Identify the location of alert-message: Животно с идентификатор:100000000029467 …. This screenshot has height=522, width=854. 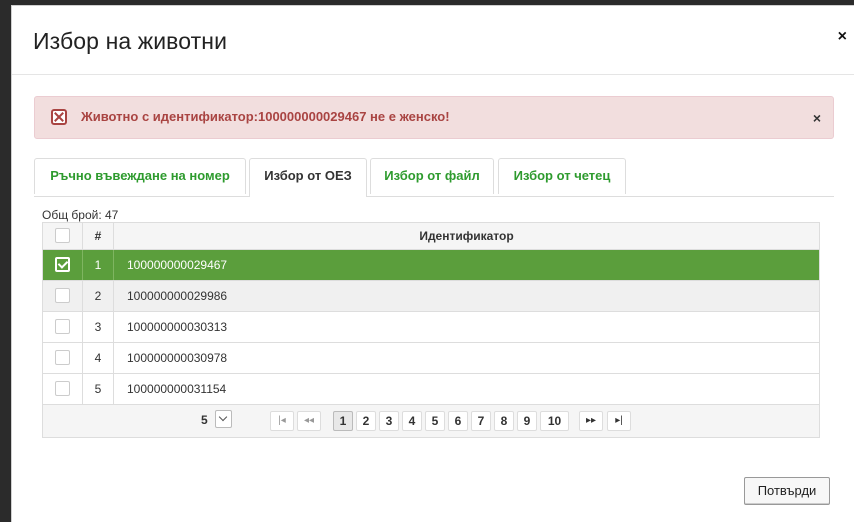
(265, 116).